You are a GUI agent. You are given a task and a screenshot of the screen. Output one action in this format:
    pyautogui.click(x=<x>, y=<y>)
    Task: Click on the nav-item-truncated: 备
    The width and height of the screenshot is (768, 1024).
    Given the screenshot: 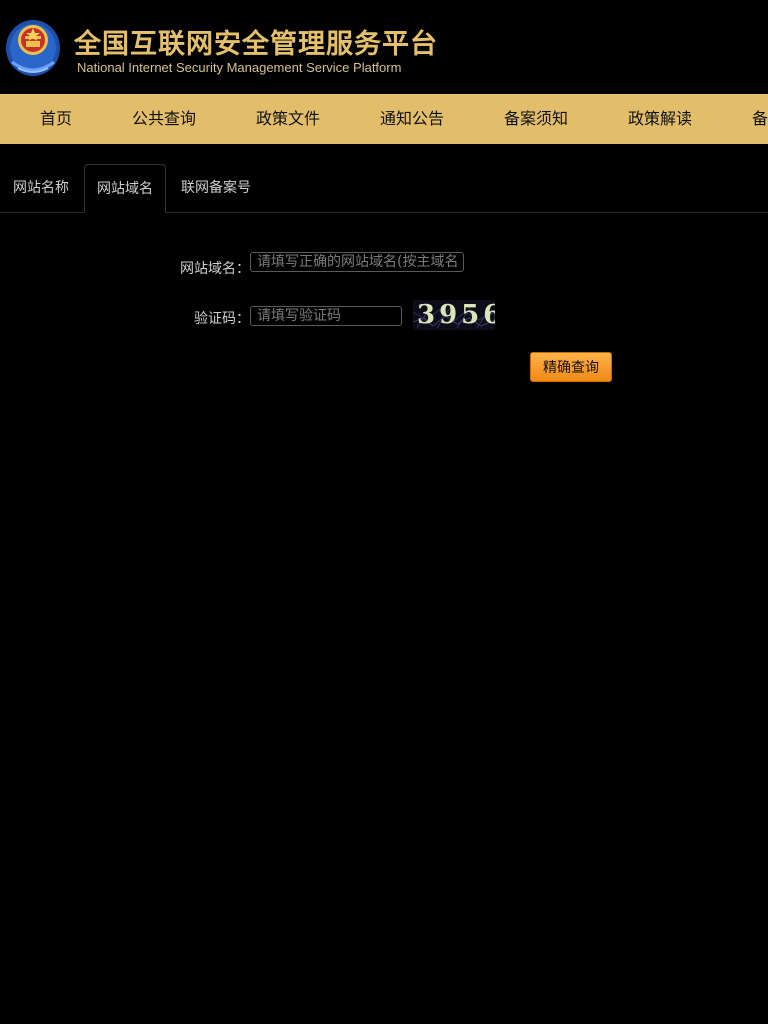 What is the action you would take?
    pyautogui.click(x=760, y=119)
    